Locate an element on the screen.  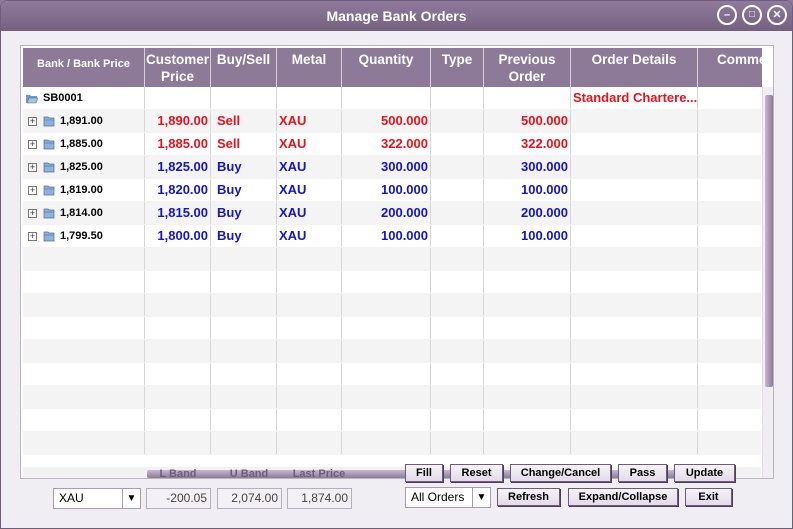
window-title: Manage Bank Orders is located at coordinates (396, 16).